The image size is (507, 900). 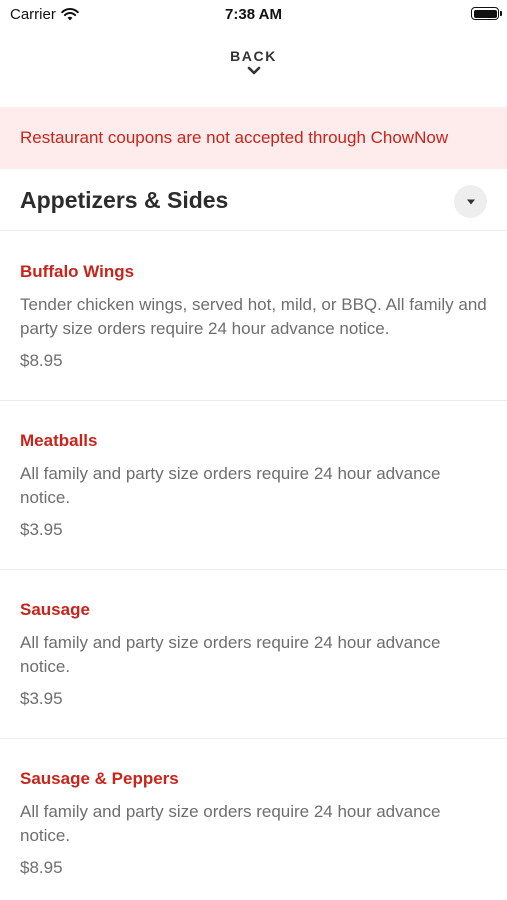 I want to click on section-collapse-button, so click(x=470, y=201).